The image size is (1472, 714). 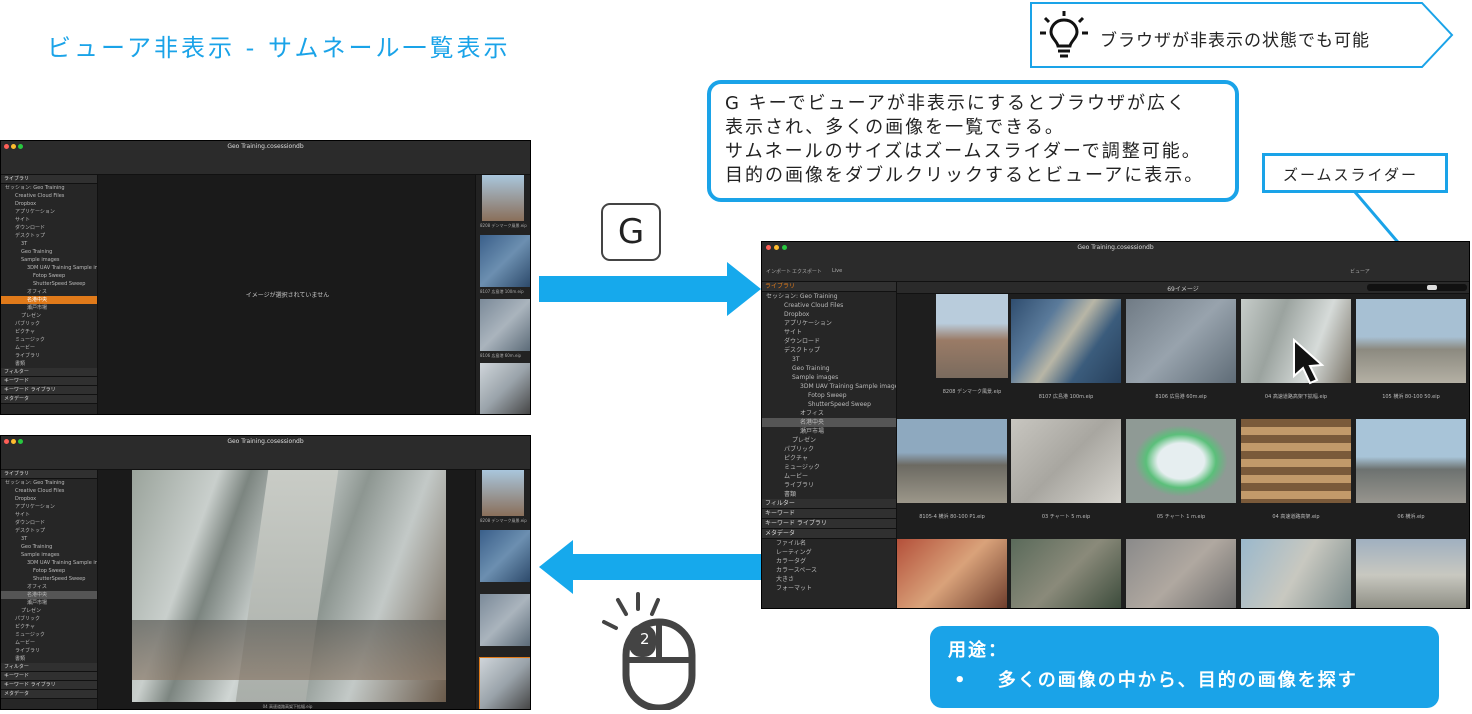 I want to click on viewer: イメージが選択されていません, so click(x=287, y=294).